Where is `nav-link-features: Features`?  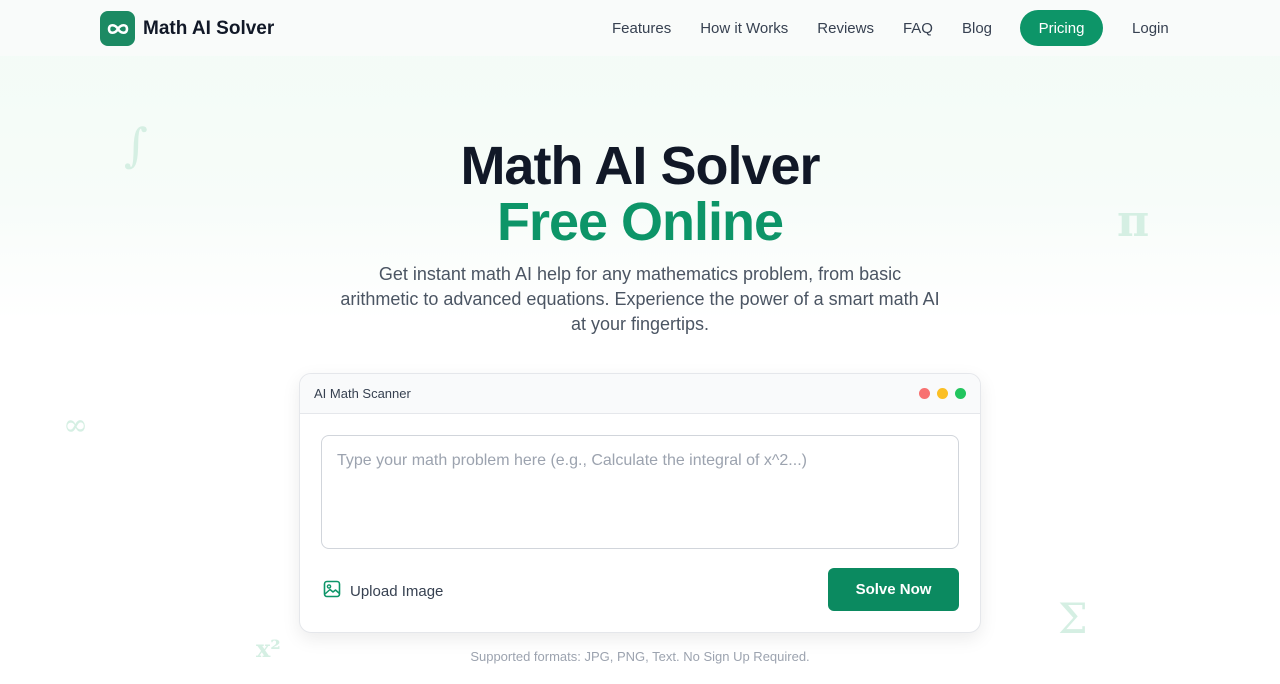 nav-link-features: Features is located at coordinates (641, 28).